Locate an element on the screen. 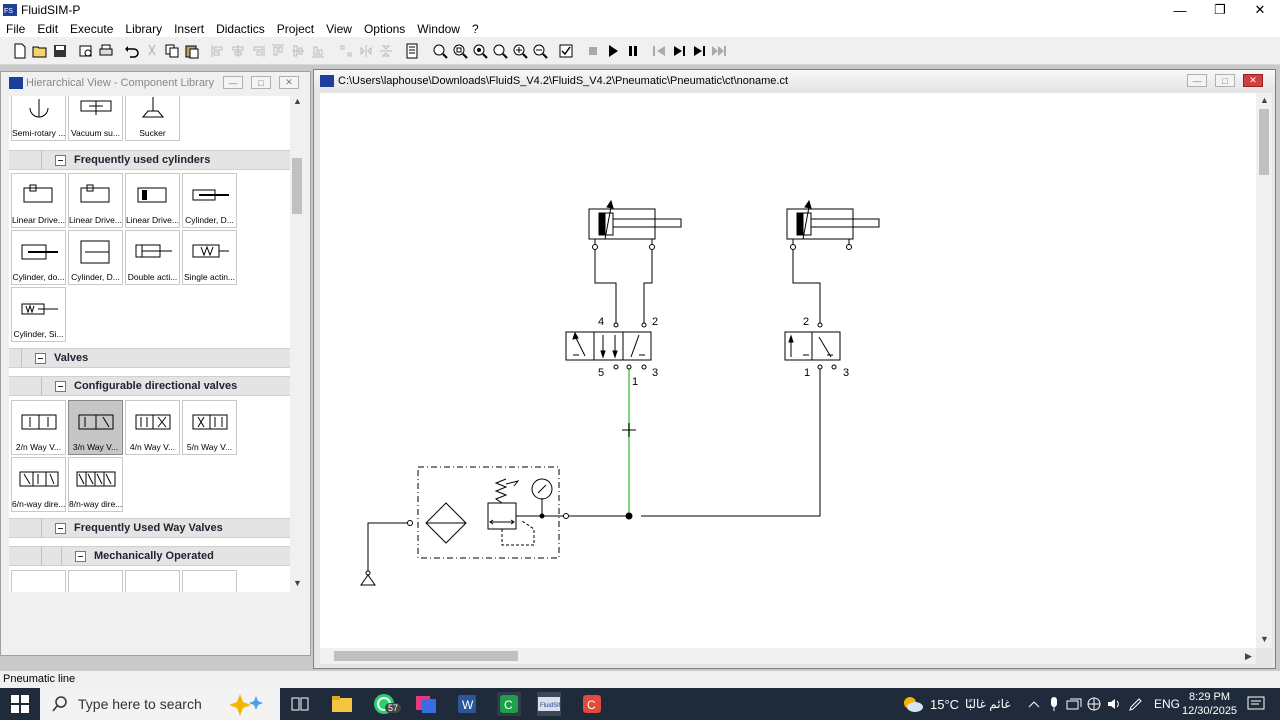 Image resolution: width=1280 pixels, height=720 pixels. menu-view: View is located at coordinates (339, 29).